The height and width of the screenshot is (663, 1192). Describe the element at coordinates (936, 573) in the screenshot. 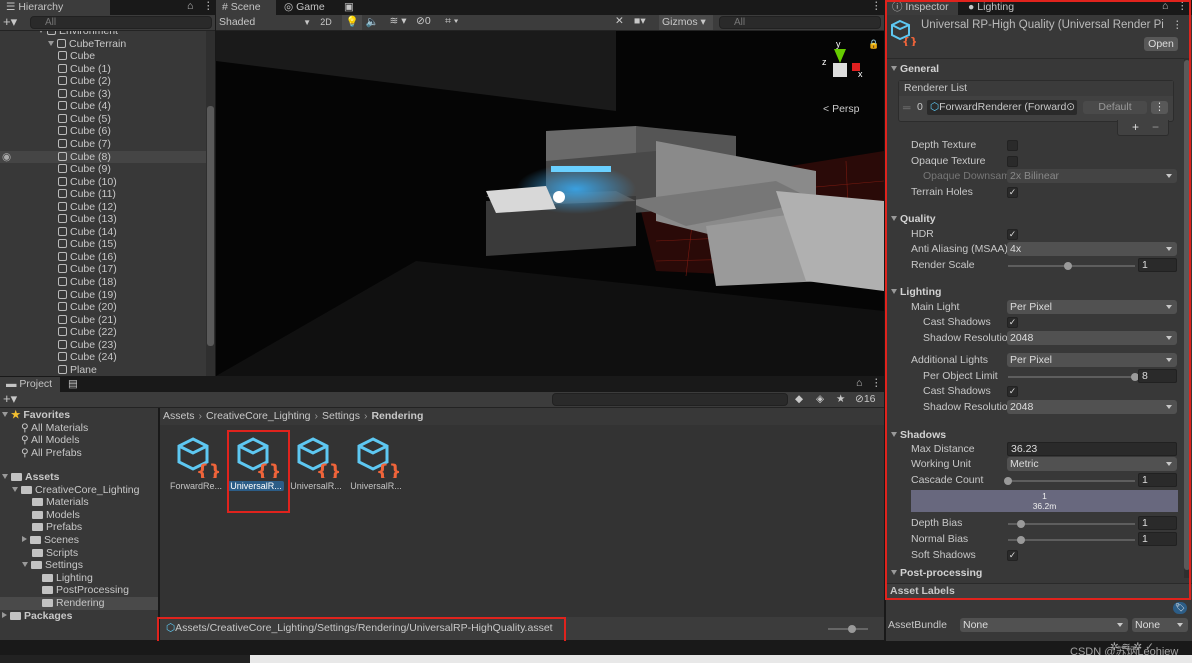

I see `section-post: Post-processing` at that location.